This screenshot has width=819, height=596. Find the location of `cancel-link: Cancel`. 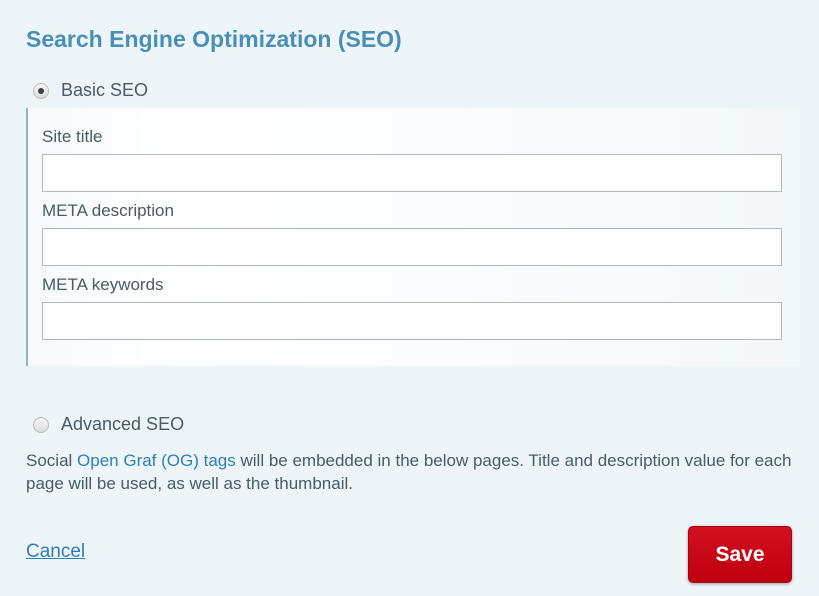

cancel-link: Cancel is located at coordinates (55, 552).